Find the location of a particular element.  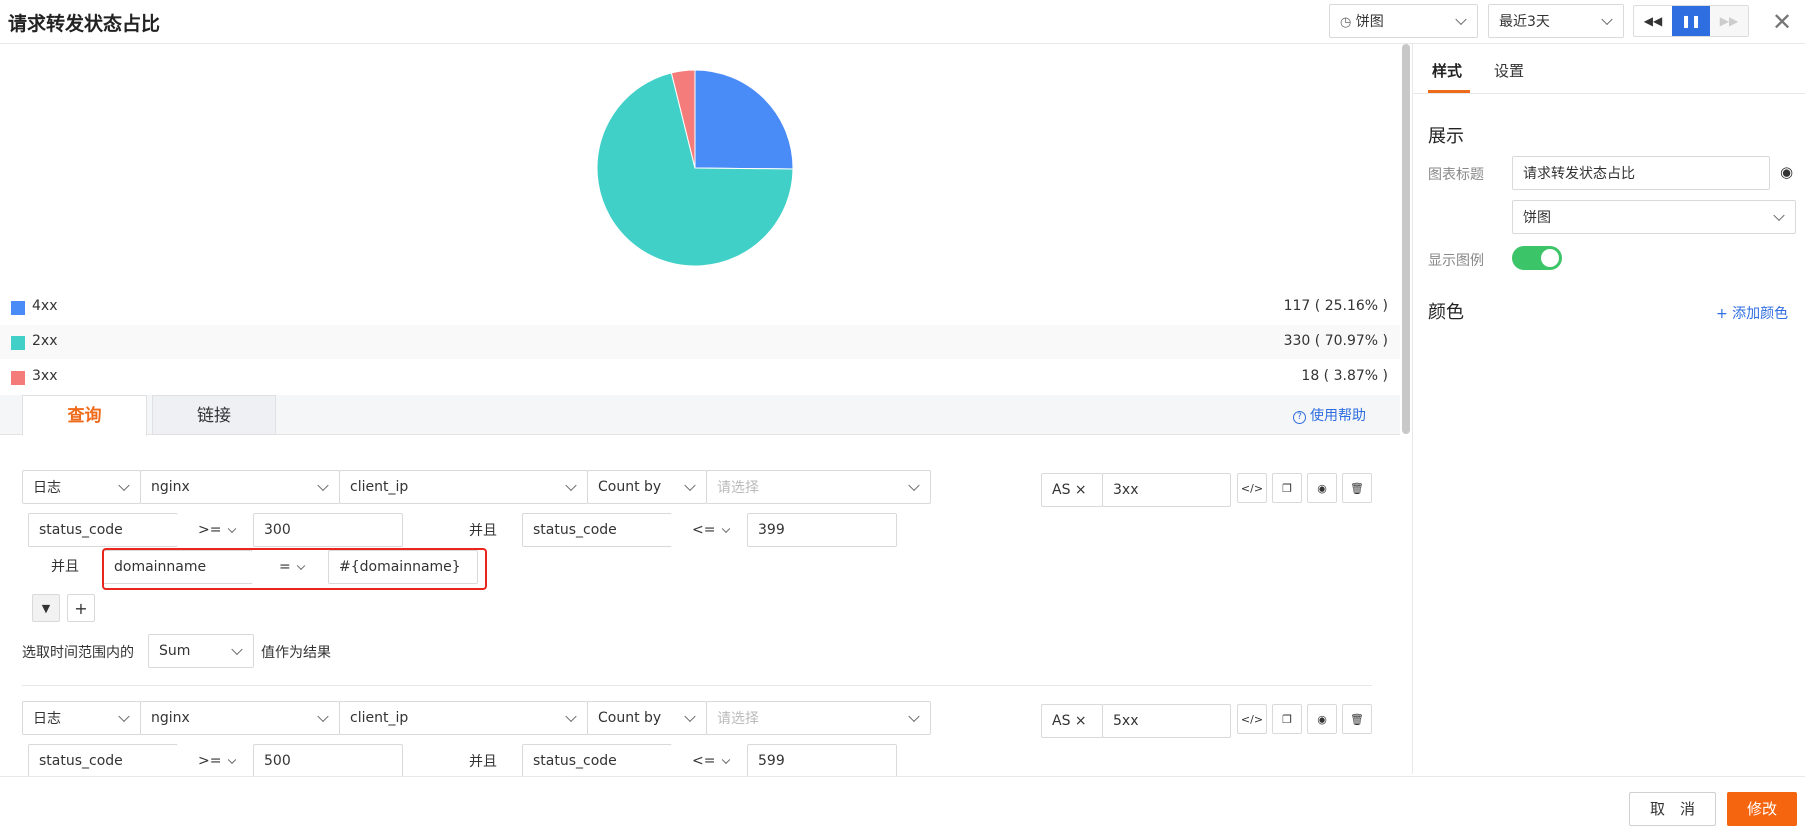

add-condition-button: + is located at coordinates (81, 608).